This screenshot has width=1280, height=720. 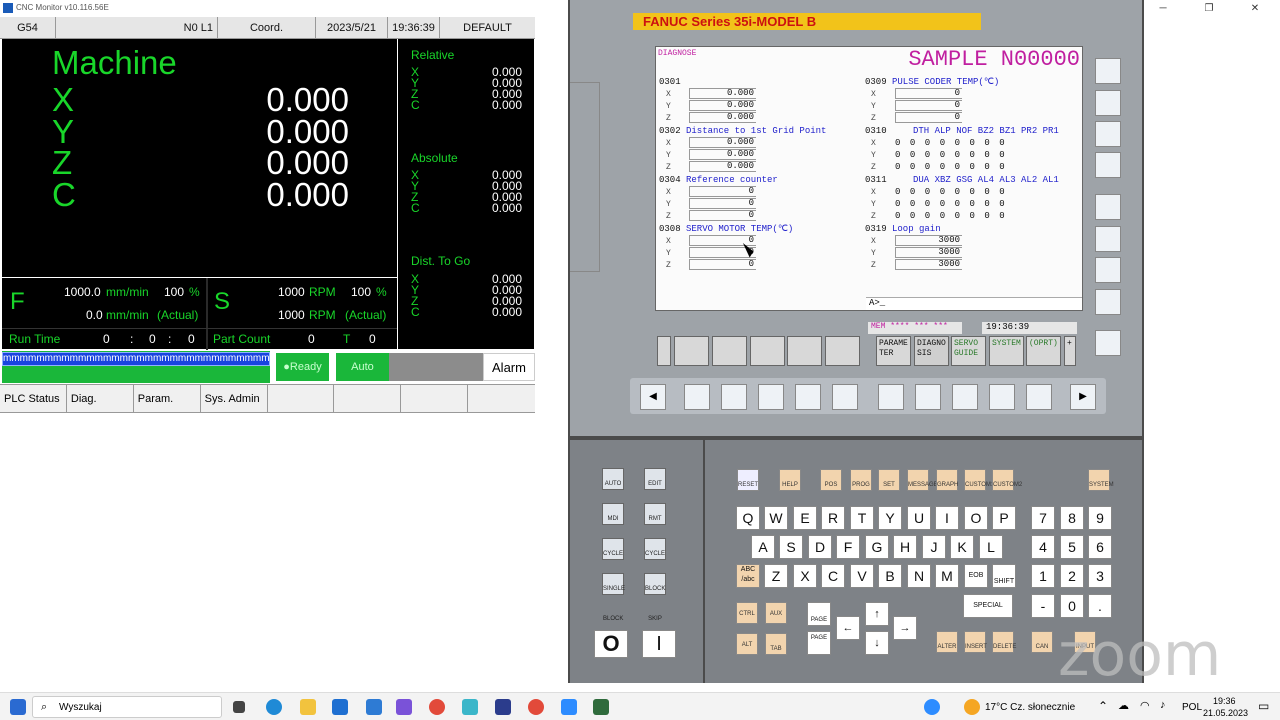 What do you see at coordinates (1004, 642) in the screenshot?
I see `delete-key: DELETE` at bounding box center [1004, 642].